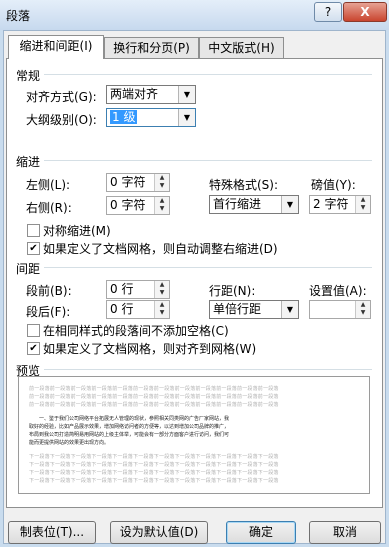 The image size is (389, 547). What do you see at coordinates (338, 291) in the screenshot?
I see `spacing-at-label: 设置值(A):` at bounding box center [338, 291].